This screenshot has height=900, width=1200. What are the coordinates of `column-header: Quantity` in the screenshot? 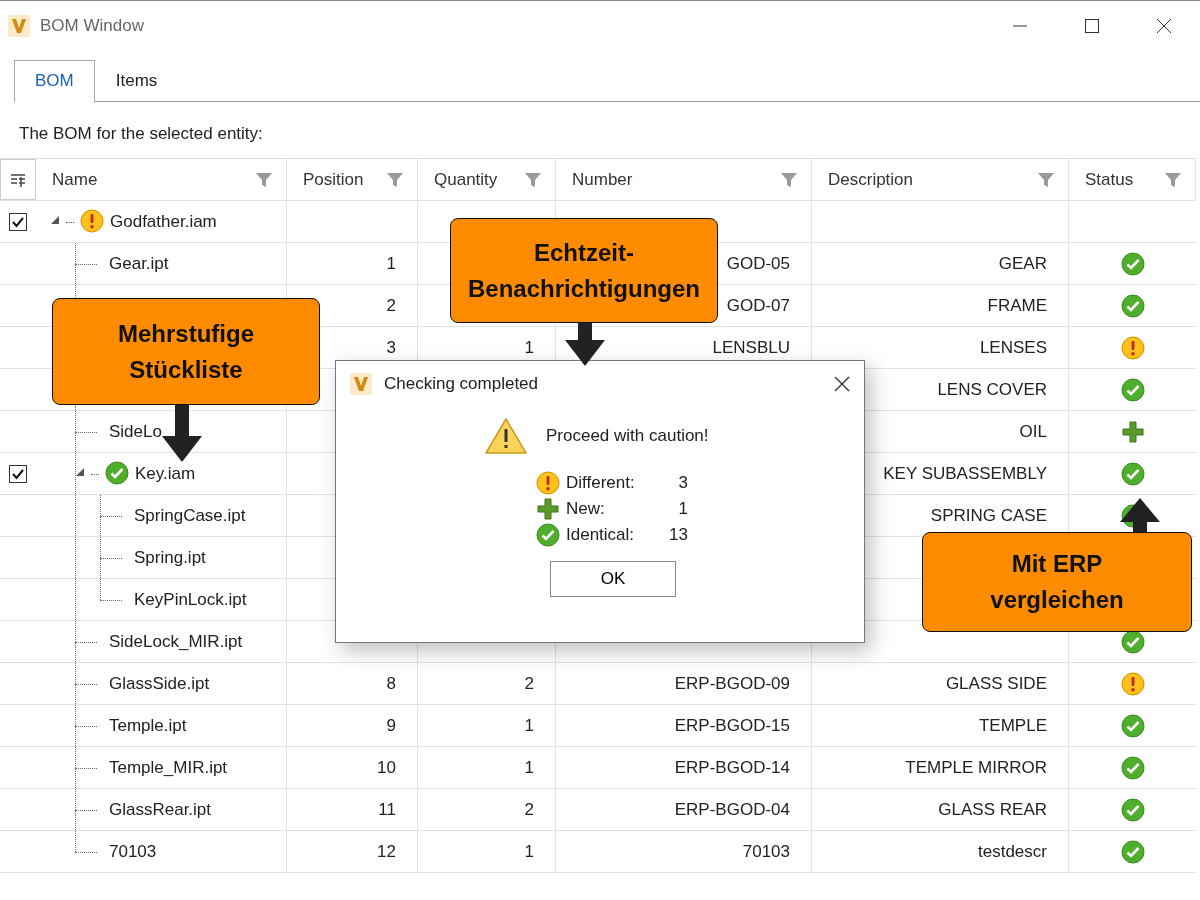 It's located at (466, 179).